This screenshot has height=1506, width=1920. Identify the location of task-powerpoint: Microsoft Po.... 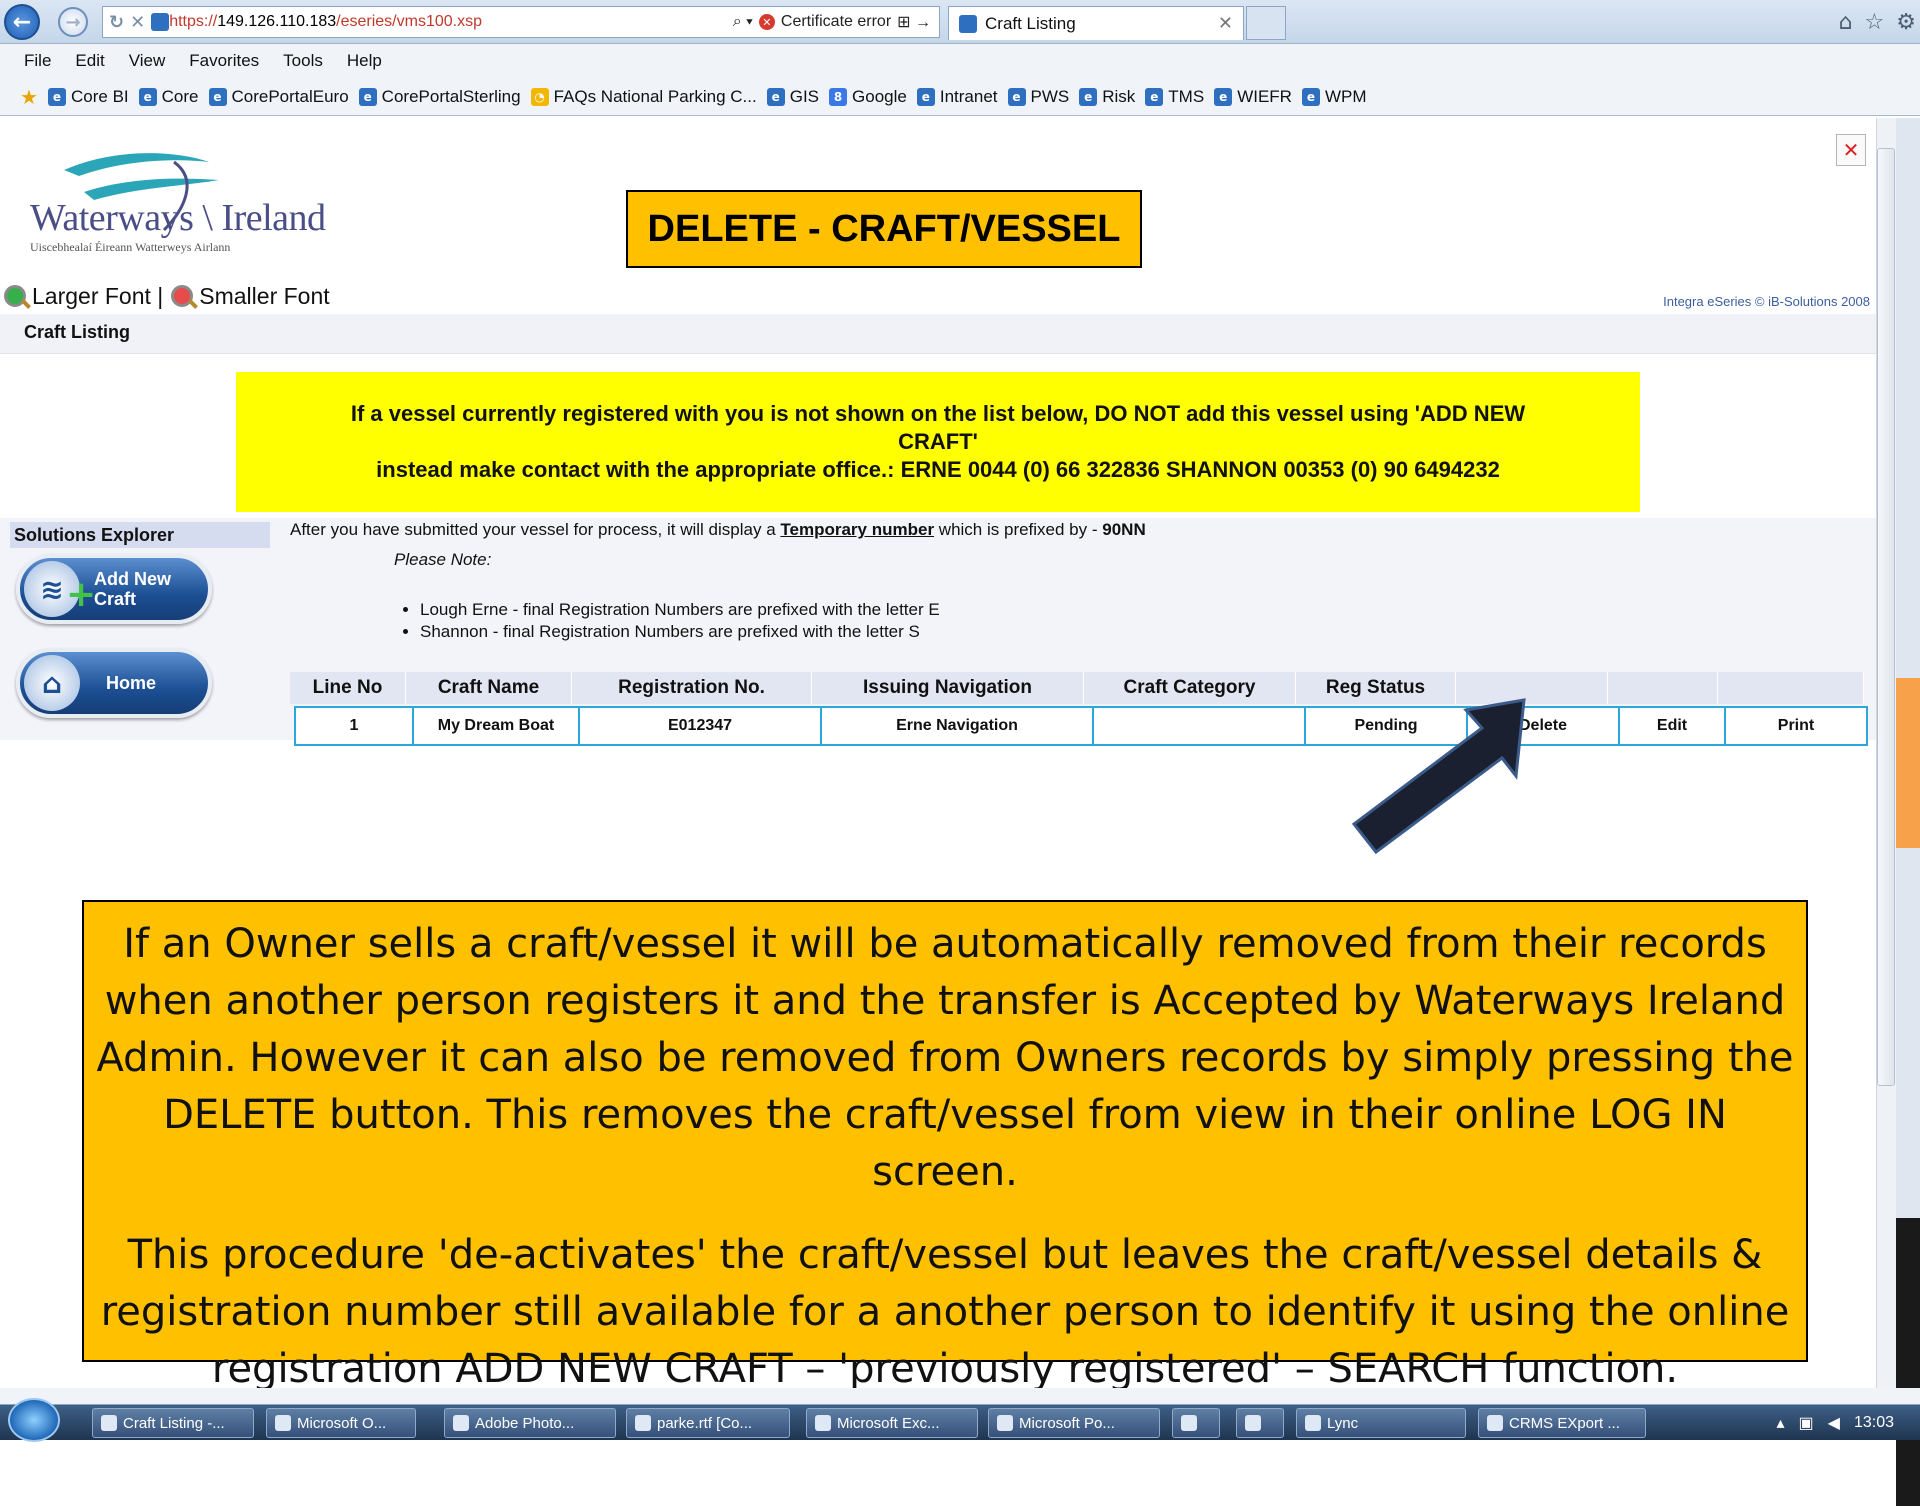
(1074, 1423).